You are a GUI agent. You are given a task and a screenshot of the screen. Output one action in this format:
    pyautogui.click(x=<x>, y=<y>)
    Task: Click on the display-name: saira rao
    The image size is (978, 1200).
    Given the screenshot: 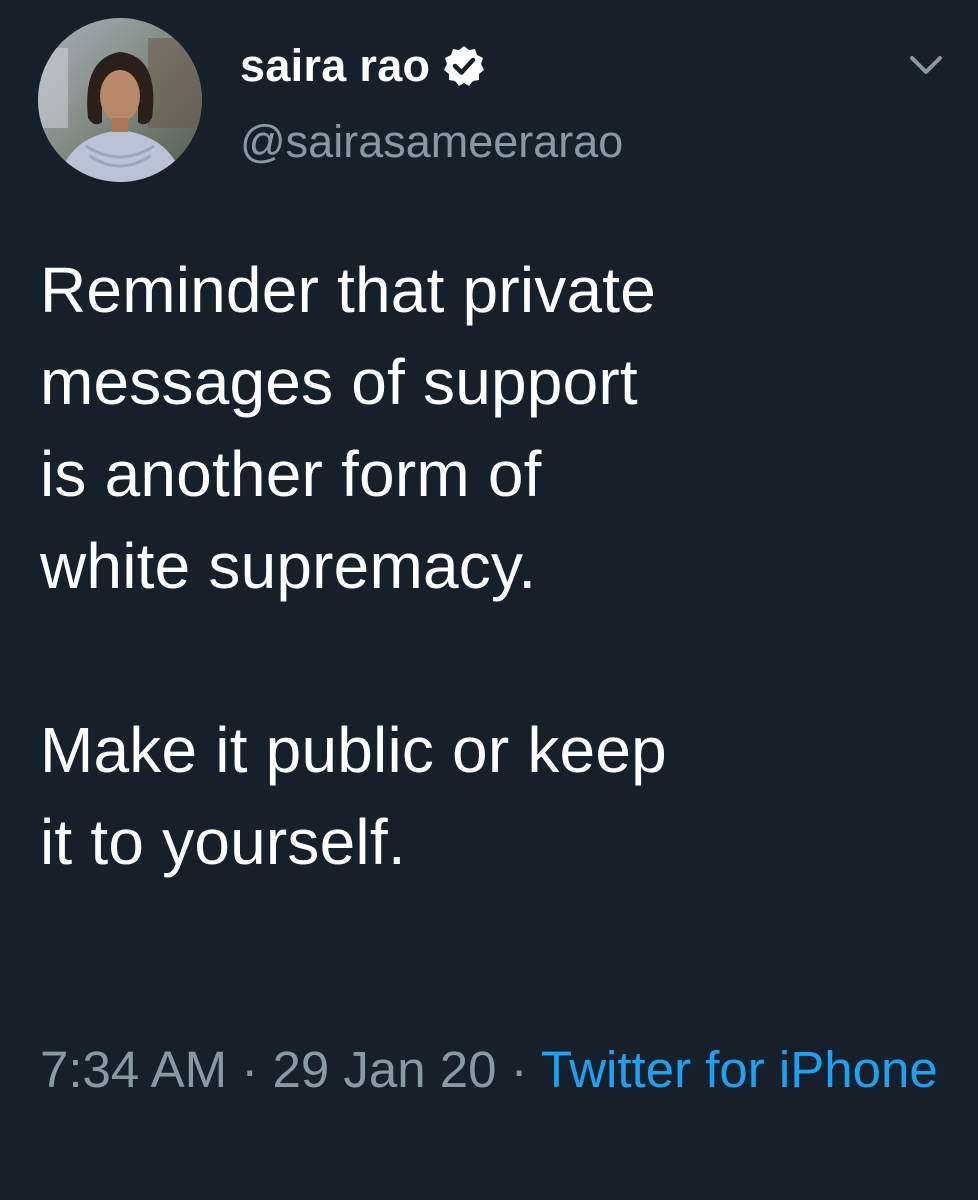 What is the action you would take?
    pyautogui.click(x=335, y=66)
    